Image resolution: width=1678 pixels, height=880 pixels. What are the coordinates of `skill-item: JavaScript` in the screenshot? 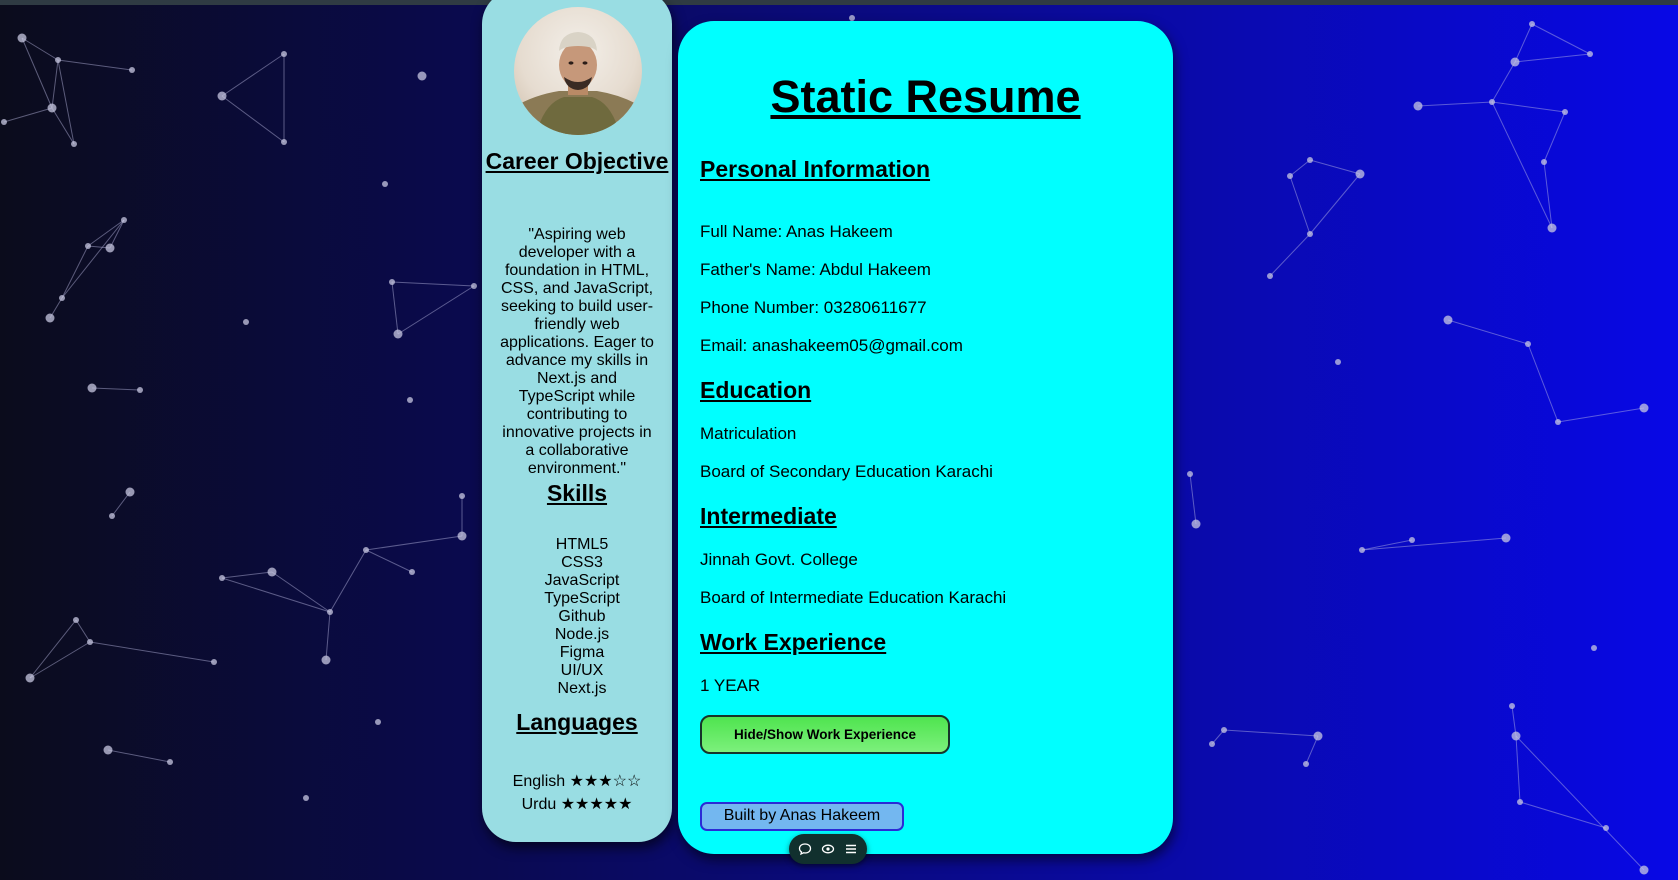 It's located at (582, 580).